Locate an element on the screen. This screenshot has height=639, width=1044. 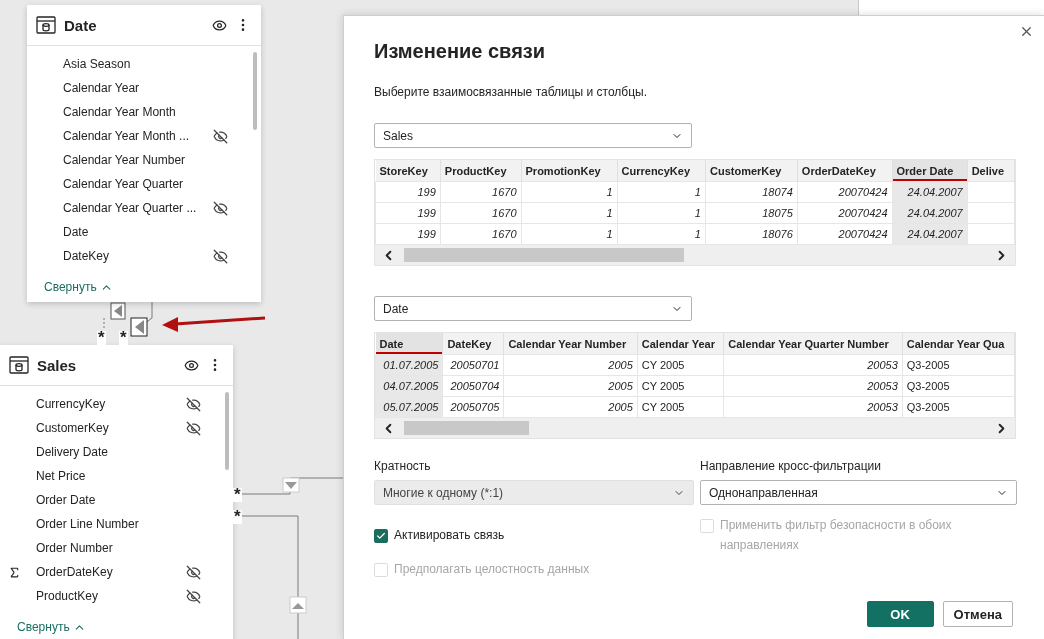
field-name: Date is located at coordinates (138, 232).